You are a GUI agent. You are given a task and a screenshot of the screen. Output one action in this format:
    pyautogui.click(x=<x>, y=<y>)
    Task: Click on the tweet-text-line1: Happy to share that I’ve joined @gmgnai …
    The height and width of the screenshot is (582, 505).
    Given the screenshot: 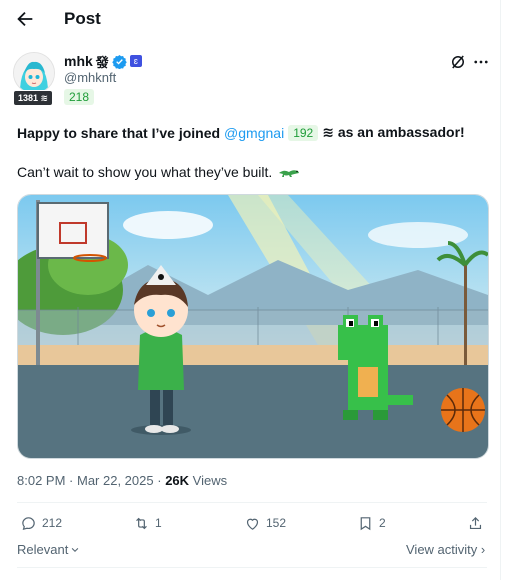 What is the action you would take?
    pyautogui.click(x=241, y=132)
    